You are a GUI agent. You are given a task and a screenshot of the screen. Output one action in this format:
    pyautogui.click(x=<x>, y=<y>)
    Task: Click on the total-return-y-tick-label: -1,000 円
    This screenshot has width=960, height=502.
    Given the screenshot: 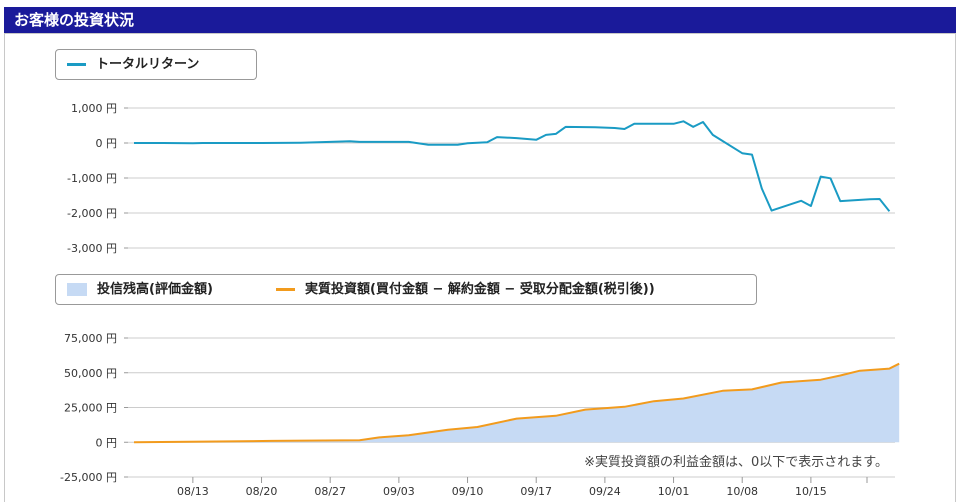 What is the action you would take?
    pyautogui.click(x=92, y=178)
    